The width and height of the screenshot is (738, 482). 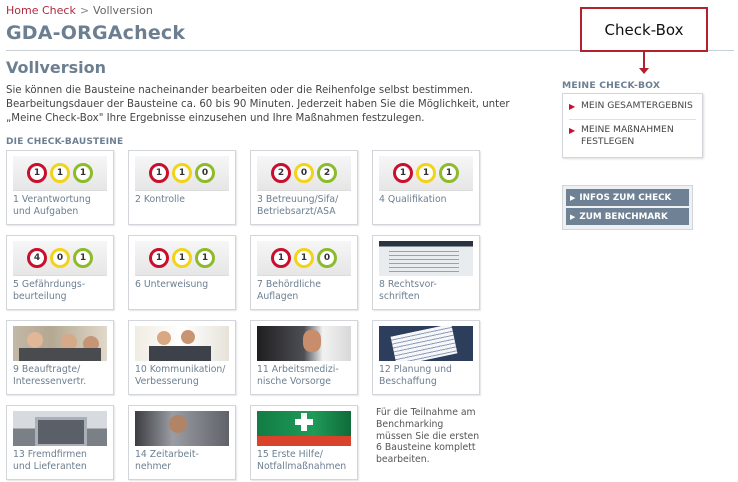 I want to click on arrow-head-icon, so click(x=644, y=71).